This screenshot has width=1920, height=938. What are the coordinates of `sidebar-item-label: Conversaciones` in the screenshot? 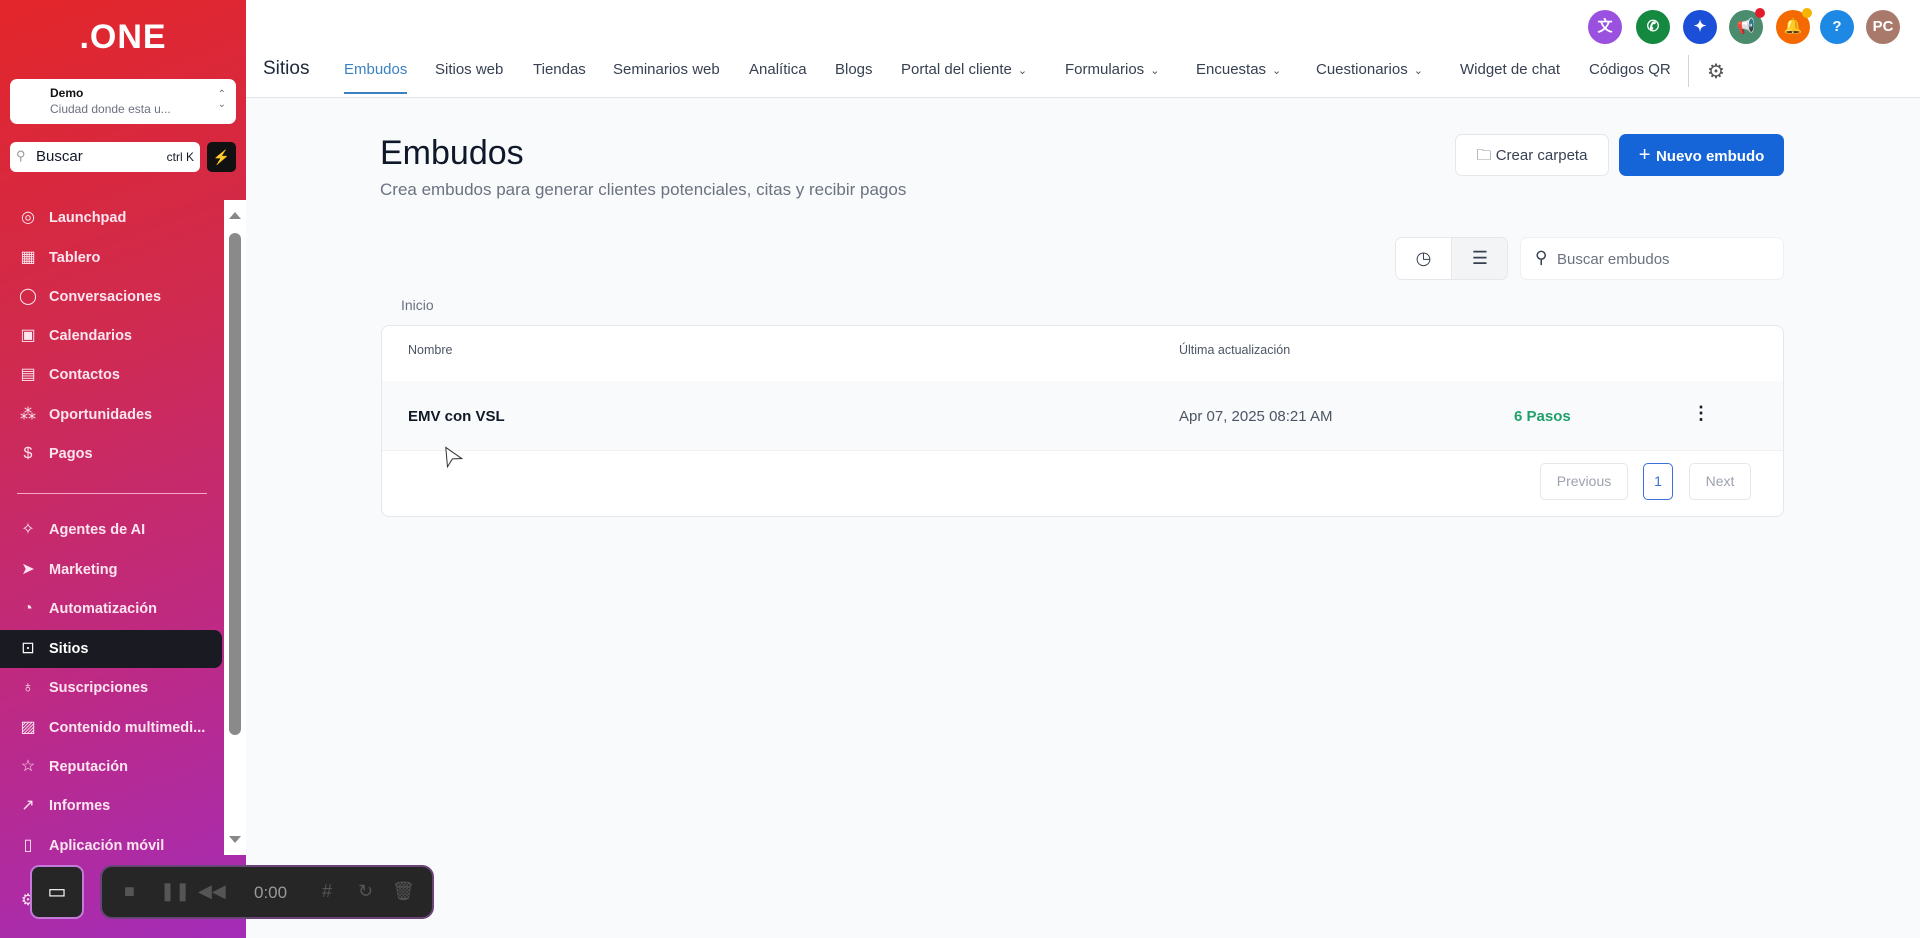 It's located at (105, 297).